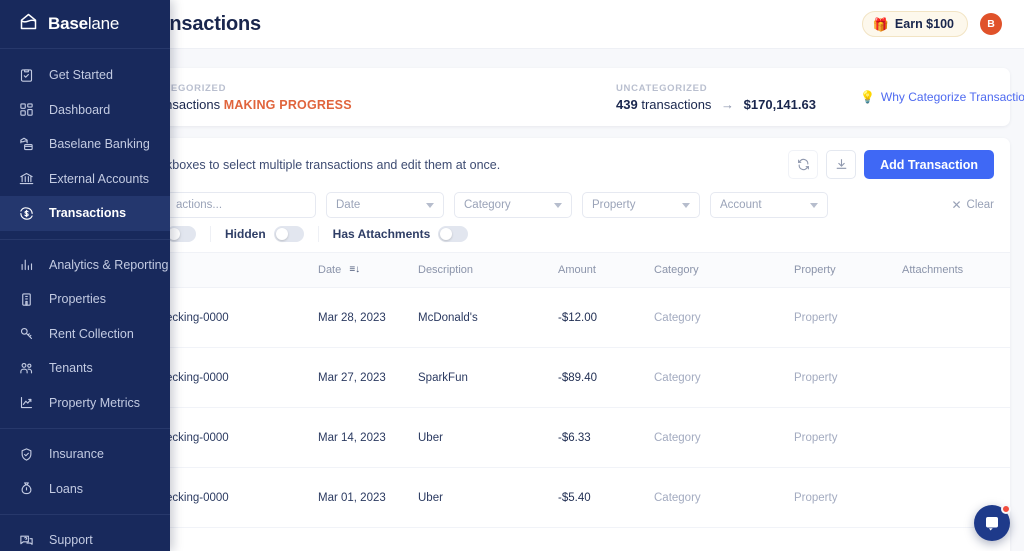 Image resolution: width=1024 pixels, height=551 pixels. What do you see at coordinates (85, 489) in the screenshot?
I see `sidebar-item-loans: Loans` at bounding box center [85, 489].